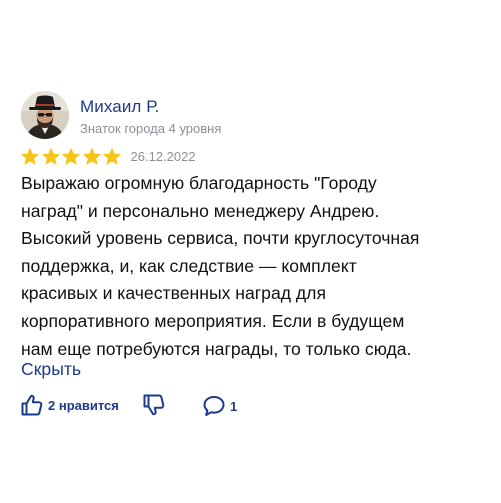 Image resolution: width=501 pixels, height=503 pixels. I want to click on comments-button: 1, so click(219, 406).